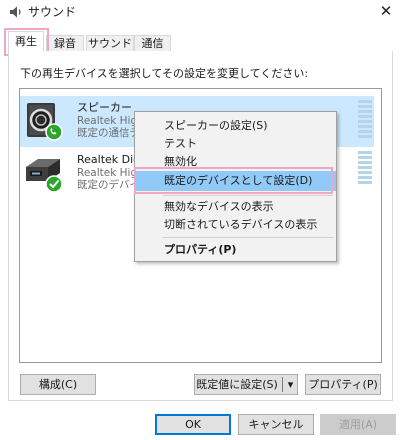 This screenshot has width=400, height=440. Describe the element at coordinates (45, 122) in the screenshot. I see `speaker-device-icon` at that location.